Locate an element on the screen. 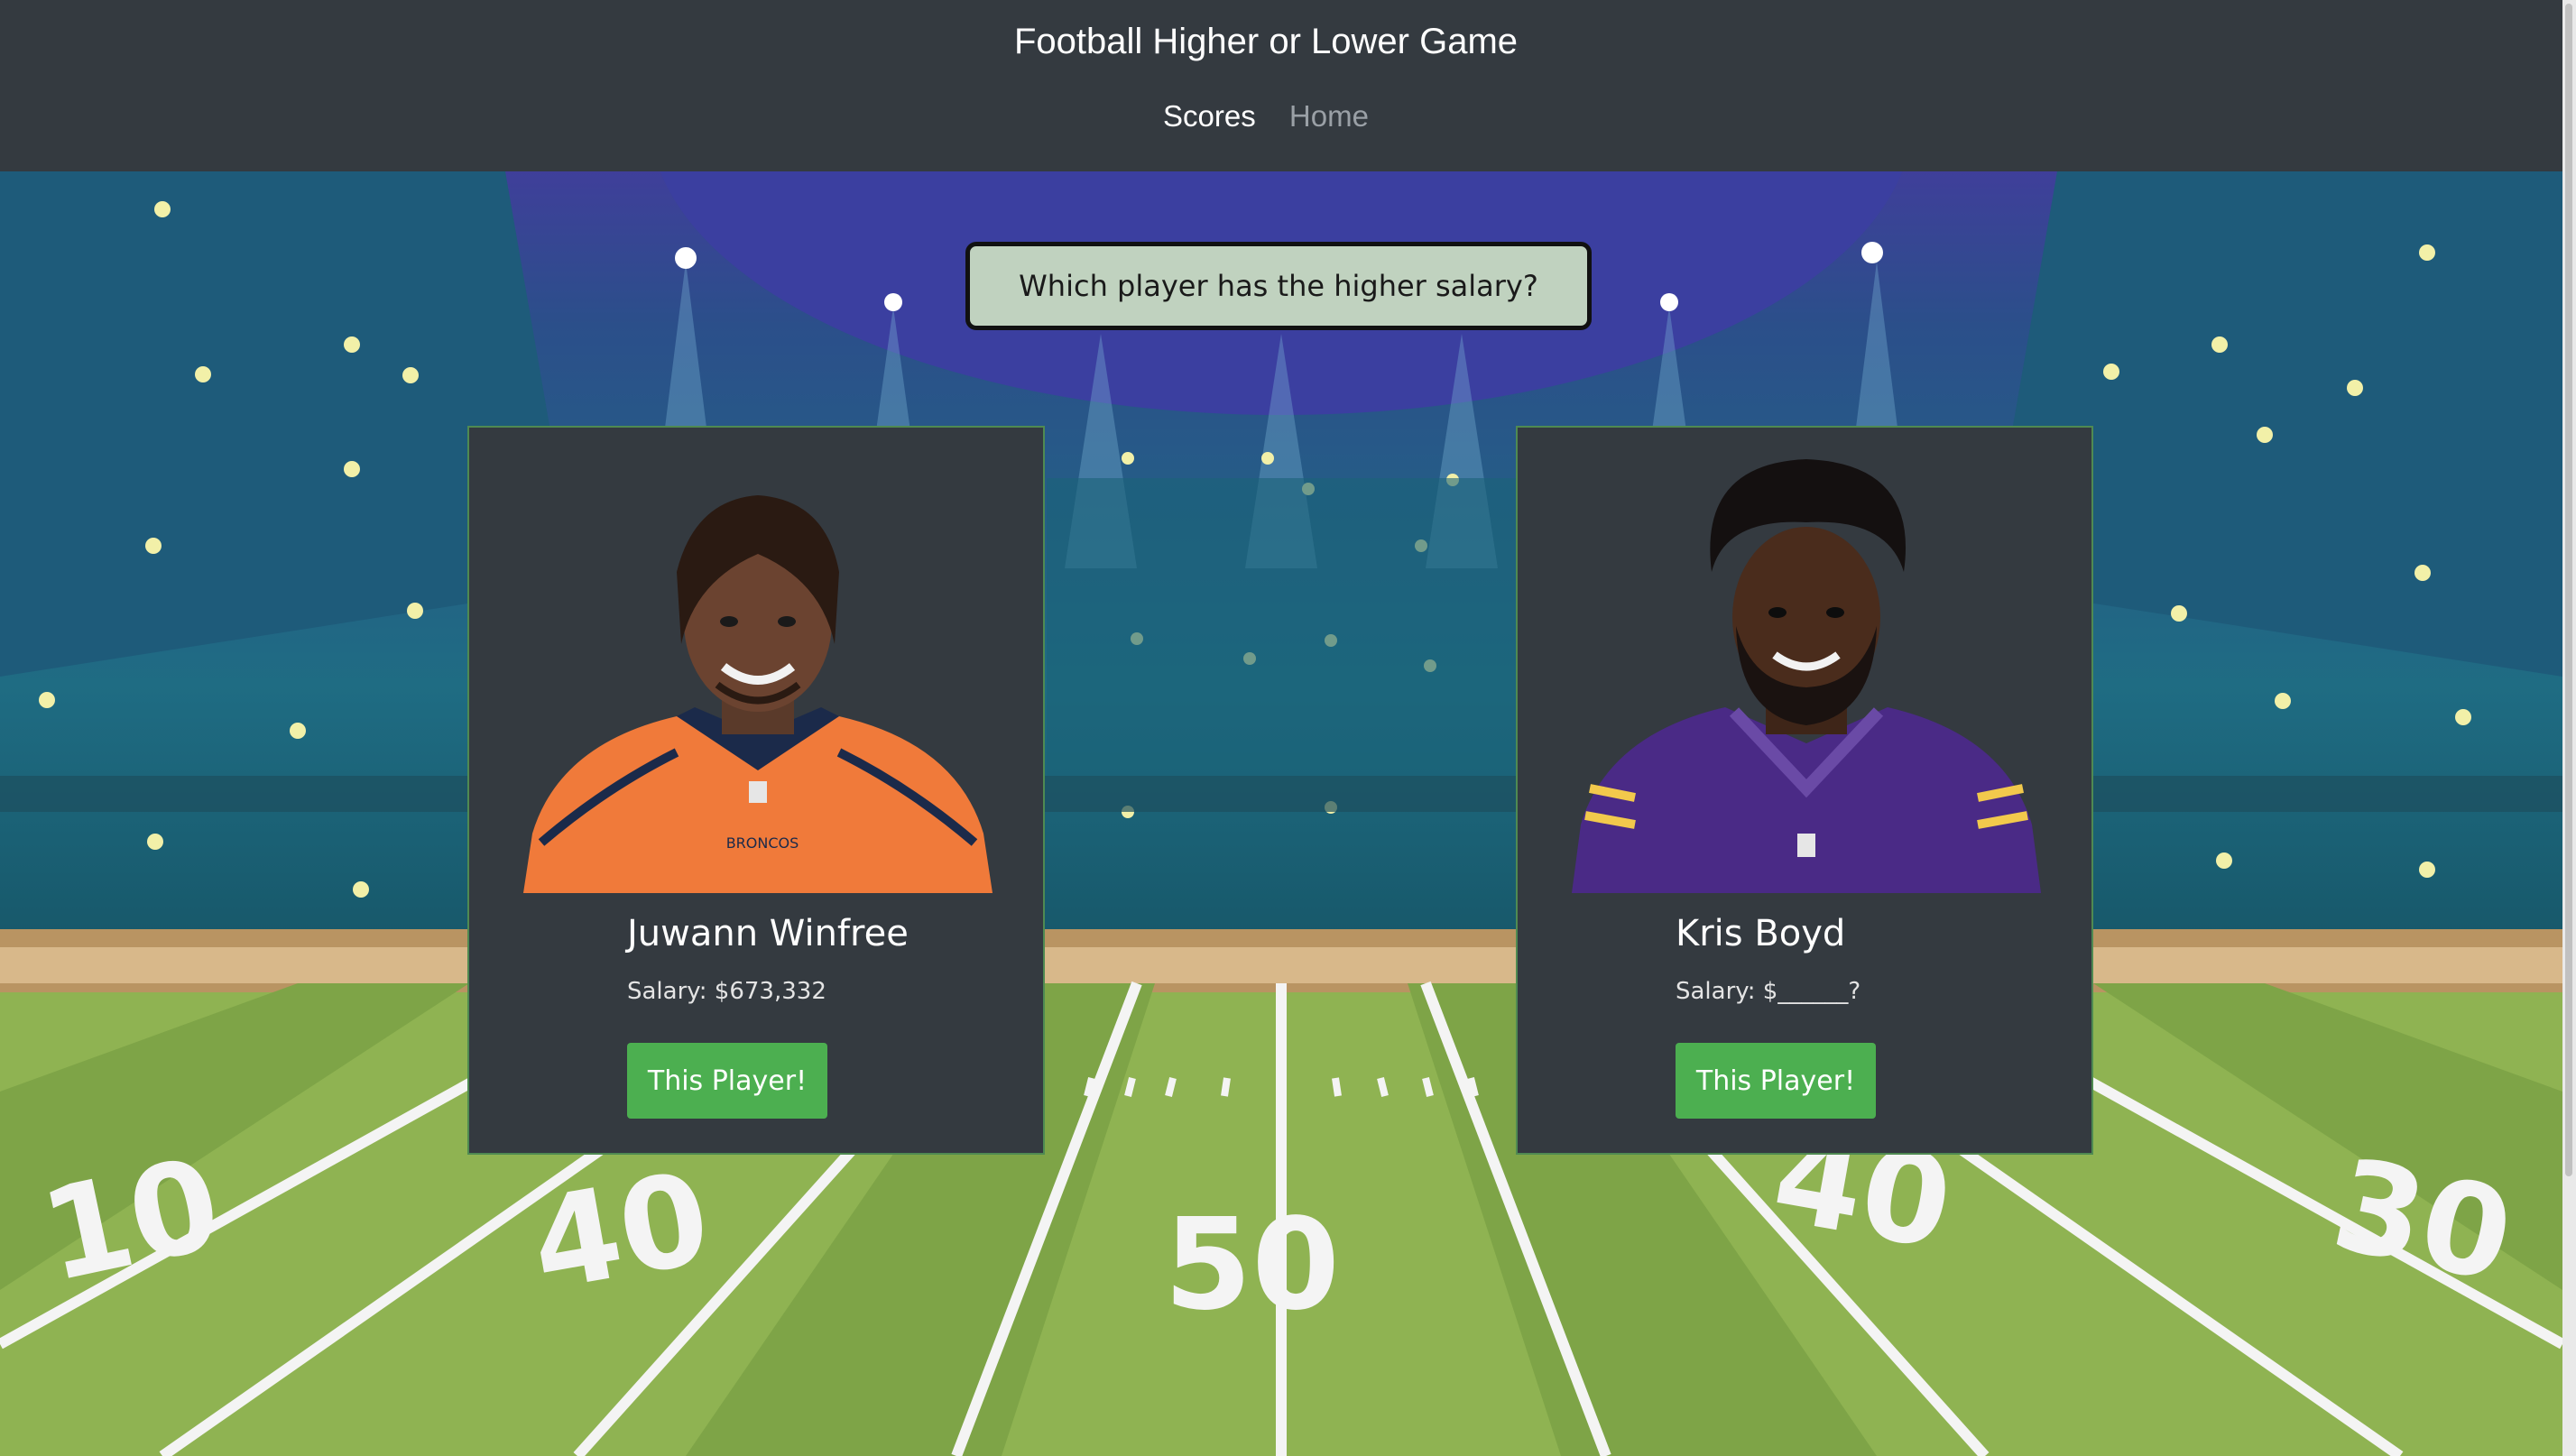  player-photo is located at coordinates (1806, 669).